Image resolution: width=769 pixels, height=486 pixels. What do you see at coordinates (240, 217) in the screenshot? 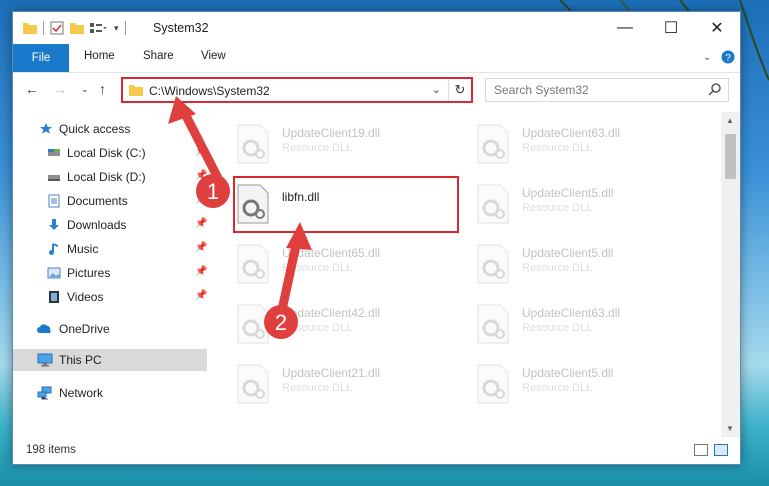
I see `annotation-overlay: 1 2` at bounding box center [240, 217].